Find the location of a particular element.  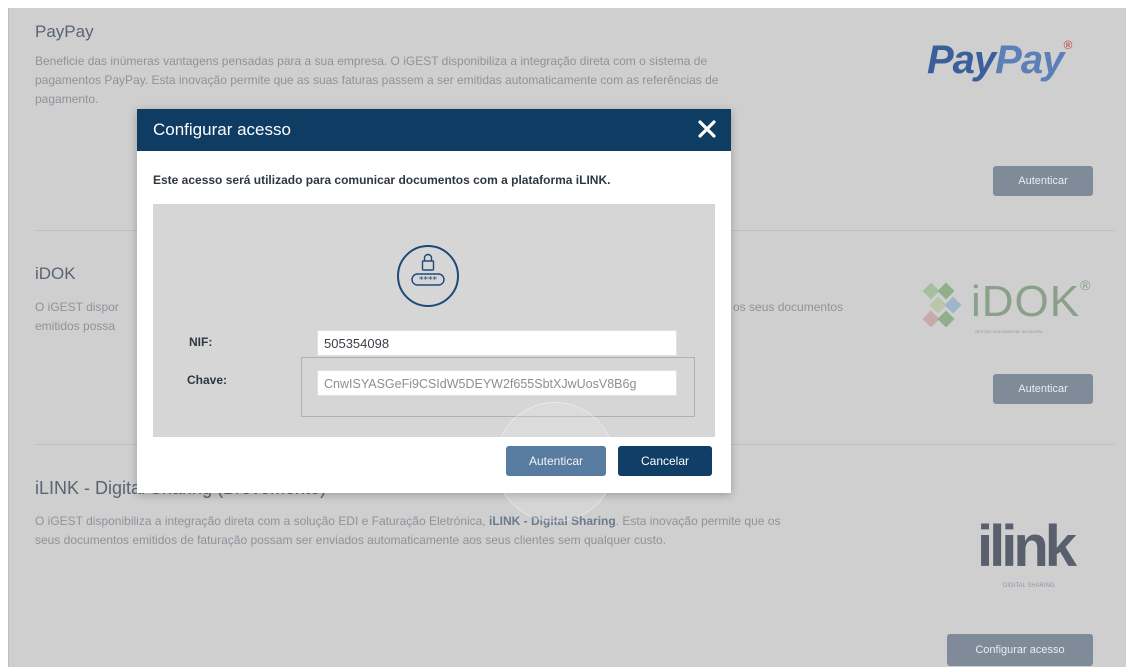

modal-header: Configurar acesso is located at coordinates (434, 130).